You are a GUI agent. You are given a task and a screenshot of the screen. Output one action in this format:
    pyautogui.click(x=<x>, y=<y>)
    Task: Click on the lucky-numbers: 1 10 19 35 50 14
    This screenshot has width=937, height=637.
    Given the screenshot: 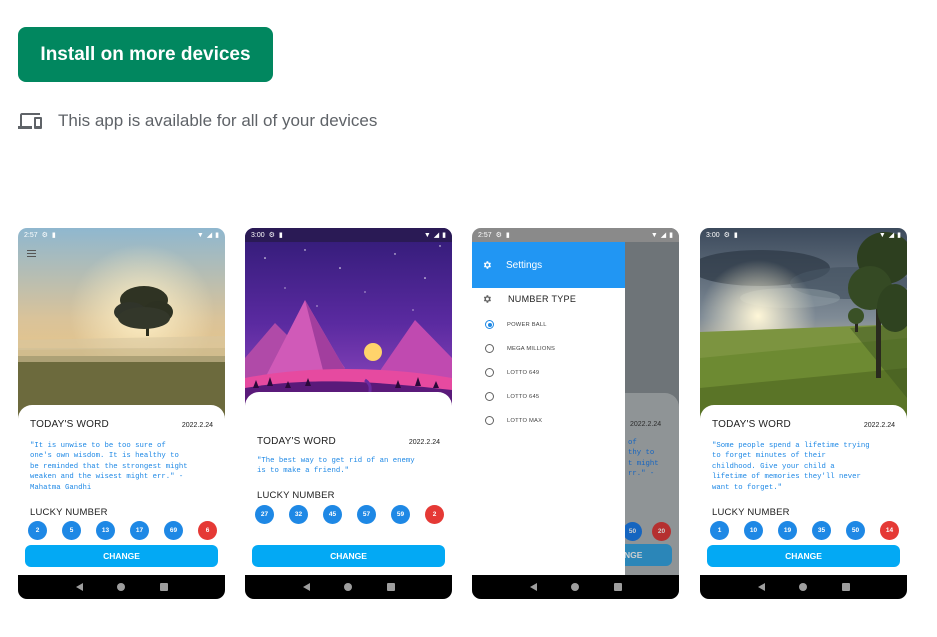 What is the action you would take?
    pyautogui.click(x=804, y=530)
    